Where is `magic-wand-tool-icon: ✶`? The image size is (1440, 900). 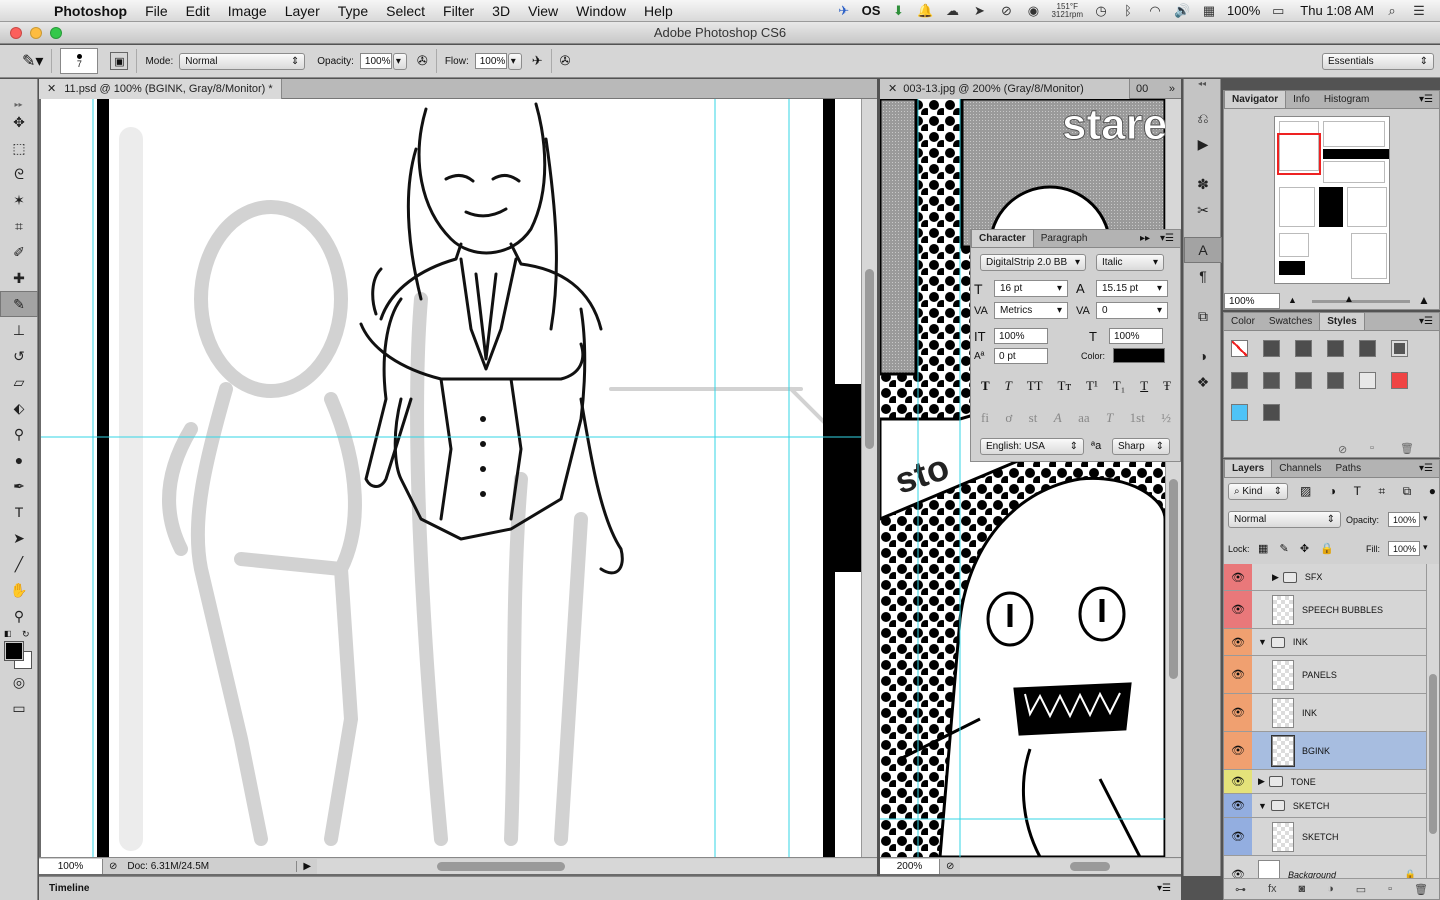 magic-wand-tool-icon: ✶ is located at coordinates (19, 200).